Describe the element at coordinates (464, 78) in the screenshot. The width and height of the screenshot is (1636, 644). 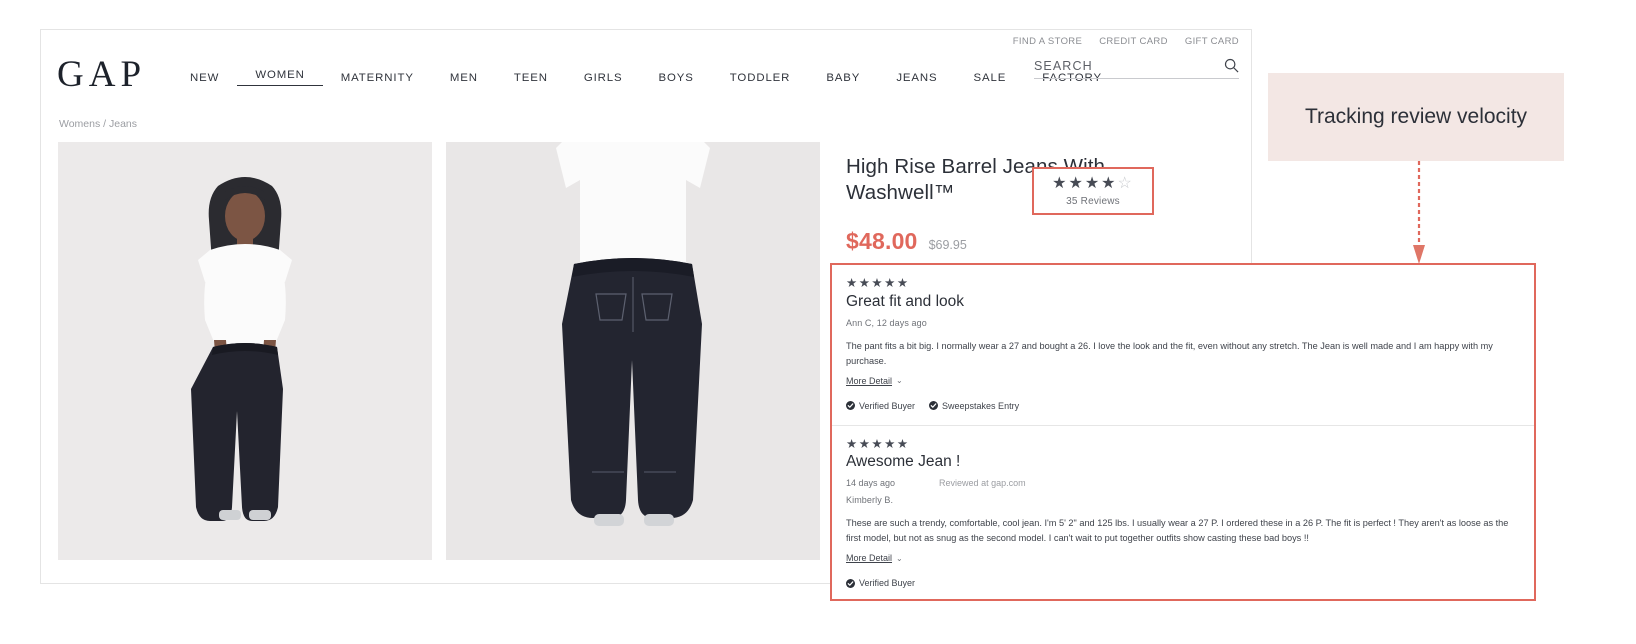
I see `nav-item-men: MEN` at that location.